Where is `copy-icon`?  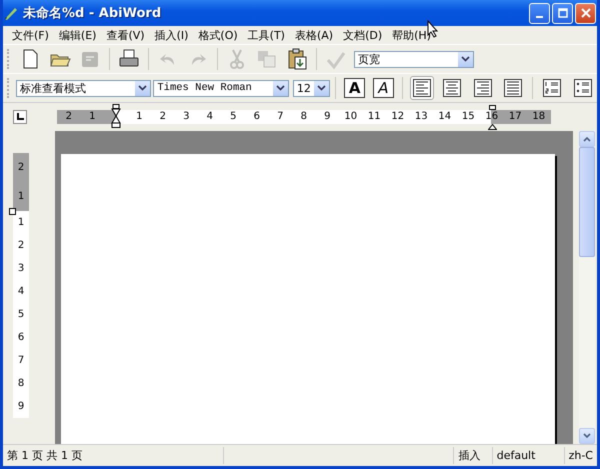
copy-icon is located at coordinates (267, 59).